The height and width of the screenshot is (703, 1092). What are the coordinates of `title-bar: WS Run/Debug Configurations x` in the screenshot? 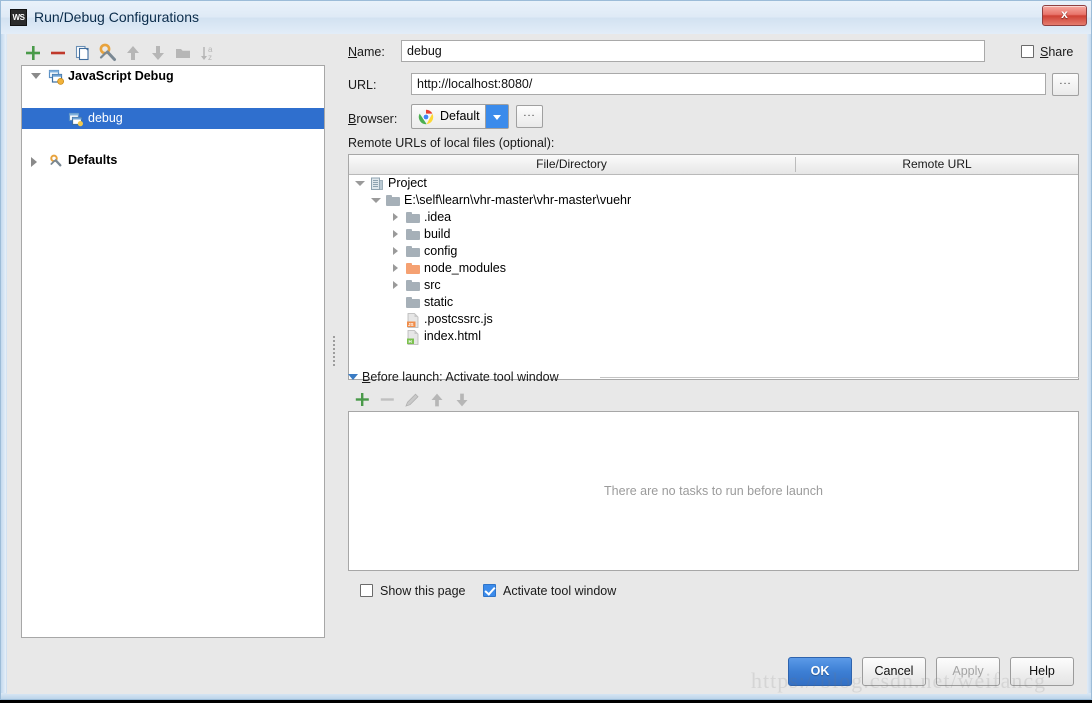 It's located at (546, 17).